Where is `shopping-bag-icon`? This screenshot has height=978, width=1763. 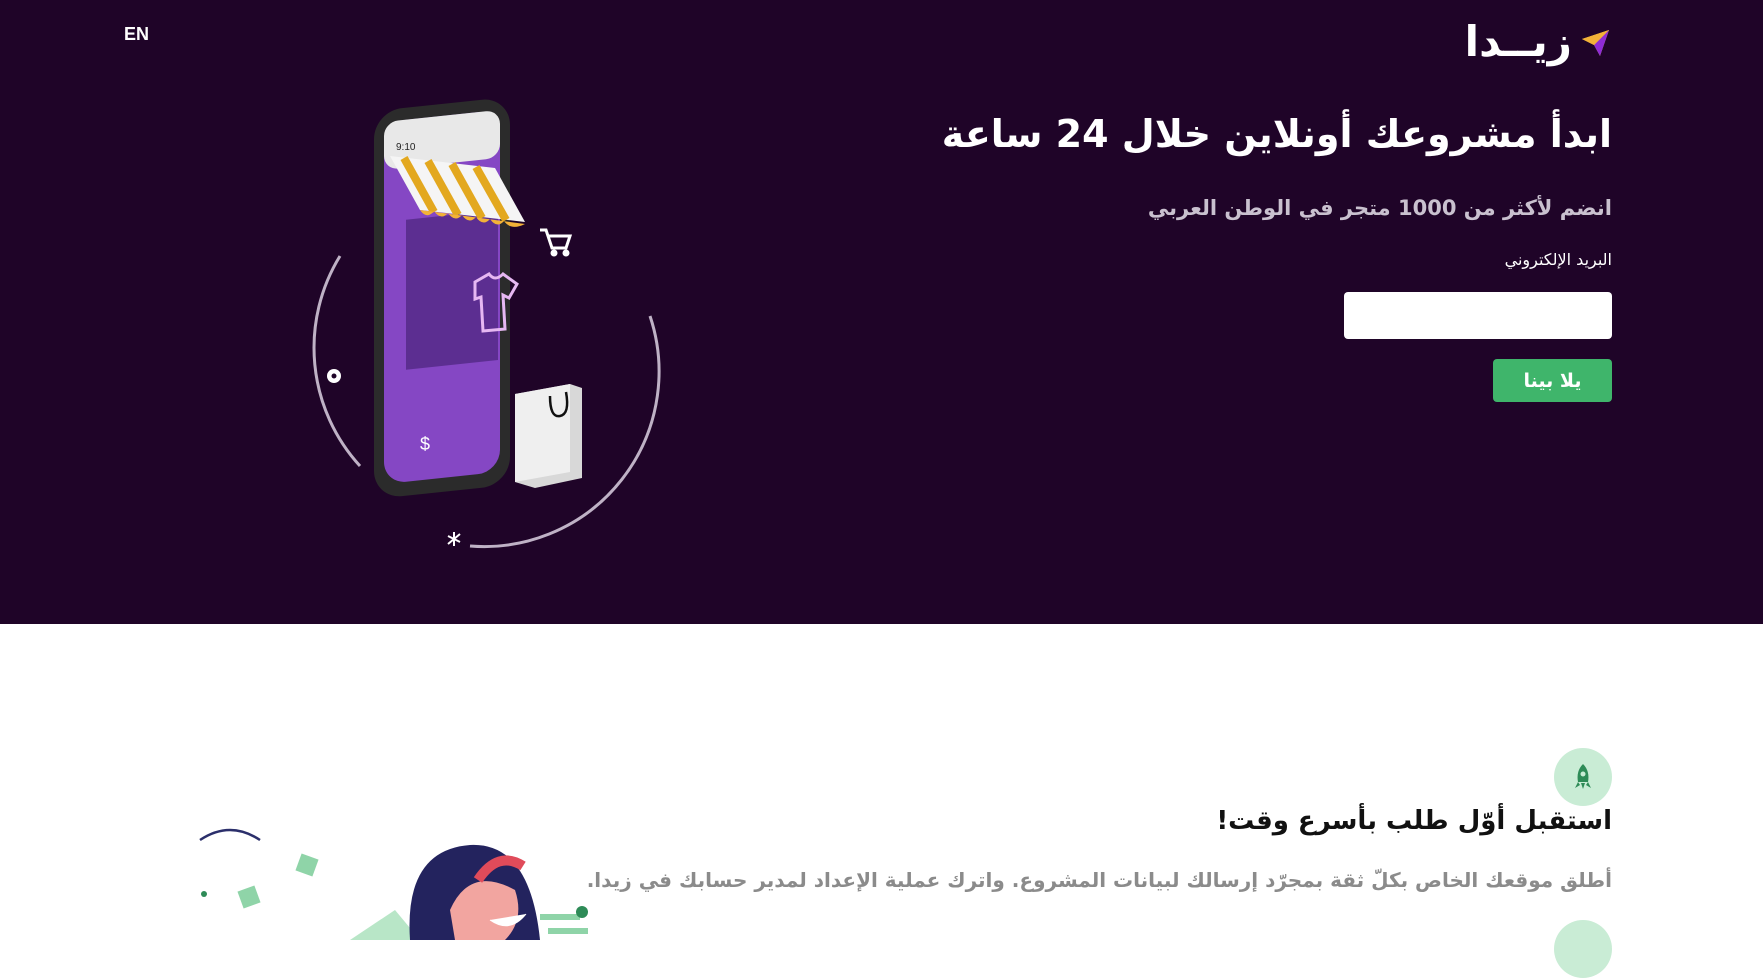
shopping-bag-icon is located at coordinates (548, 436).